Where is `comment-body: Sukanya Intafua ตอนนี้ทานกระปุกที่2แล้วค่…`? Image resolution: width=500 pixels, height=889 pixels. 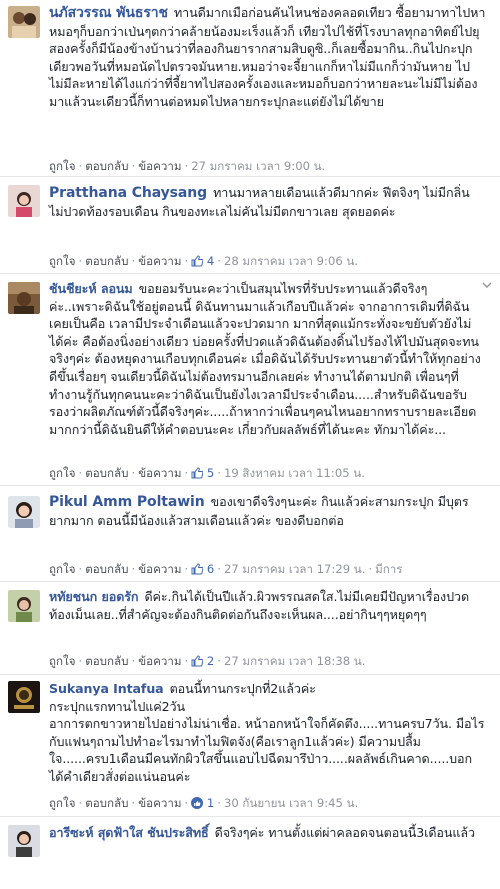
comment-body: Sukanya Intafua ตอนนี้ทานกระปุกที่2แล้วค่… is located at coordinates (267, 733).